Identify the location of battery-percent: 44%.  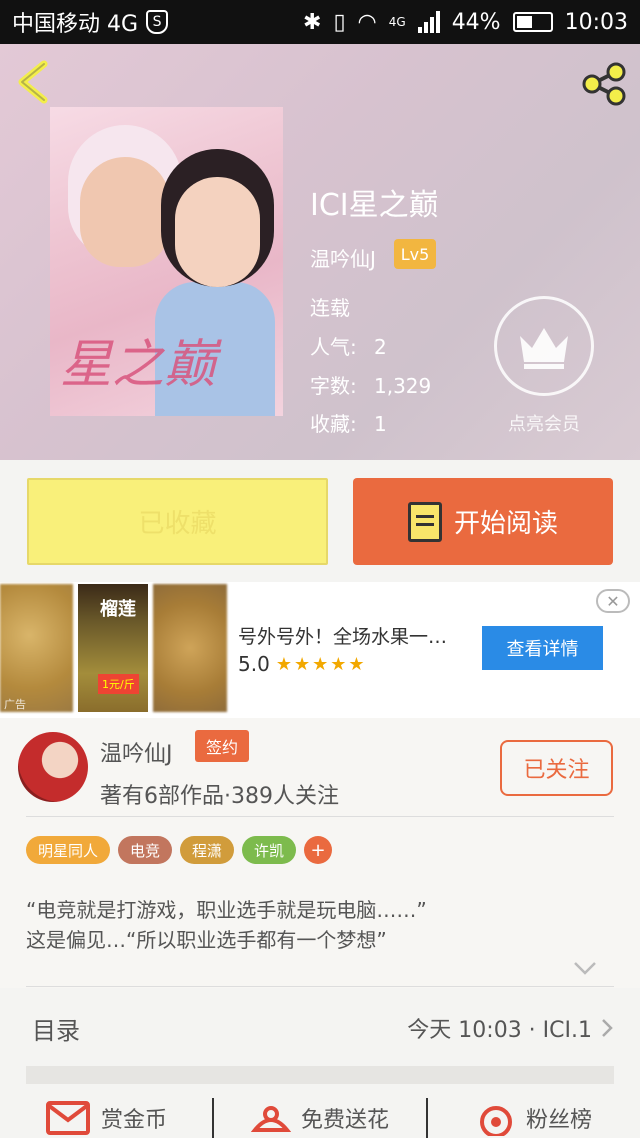
(476, 22).